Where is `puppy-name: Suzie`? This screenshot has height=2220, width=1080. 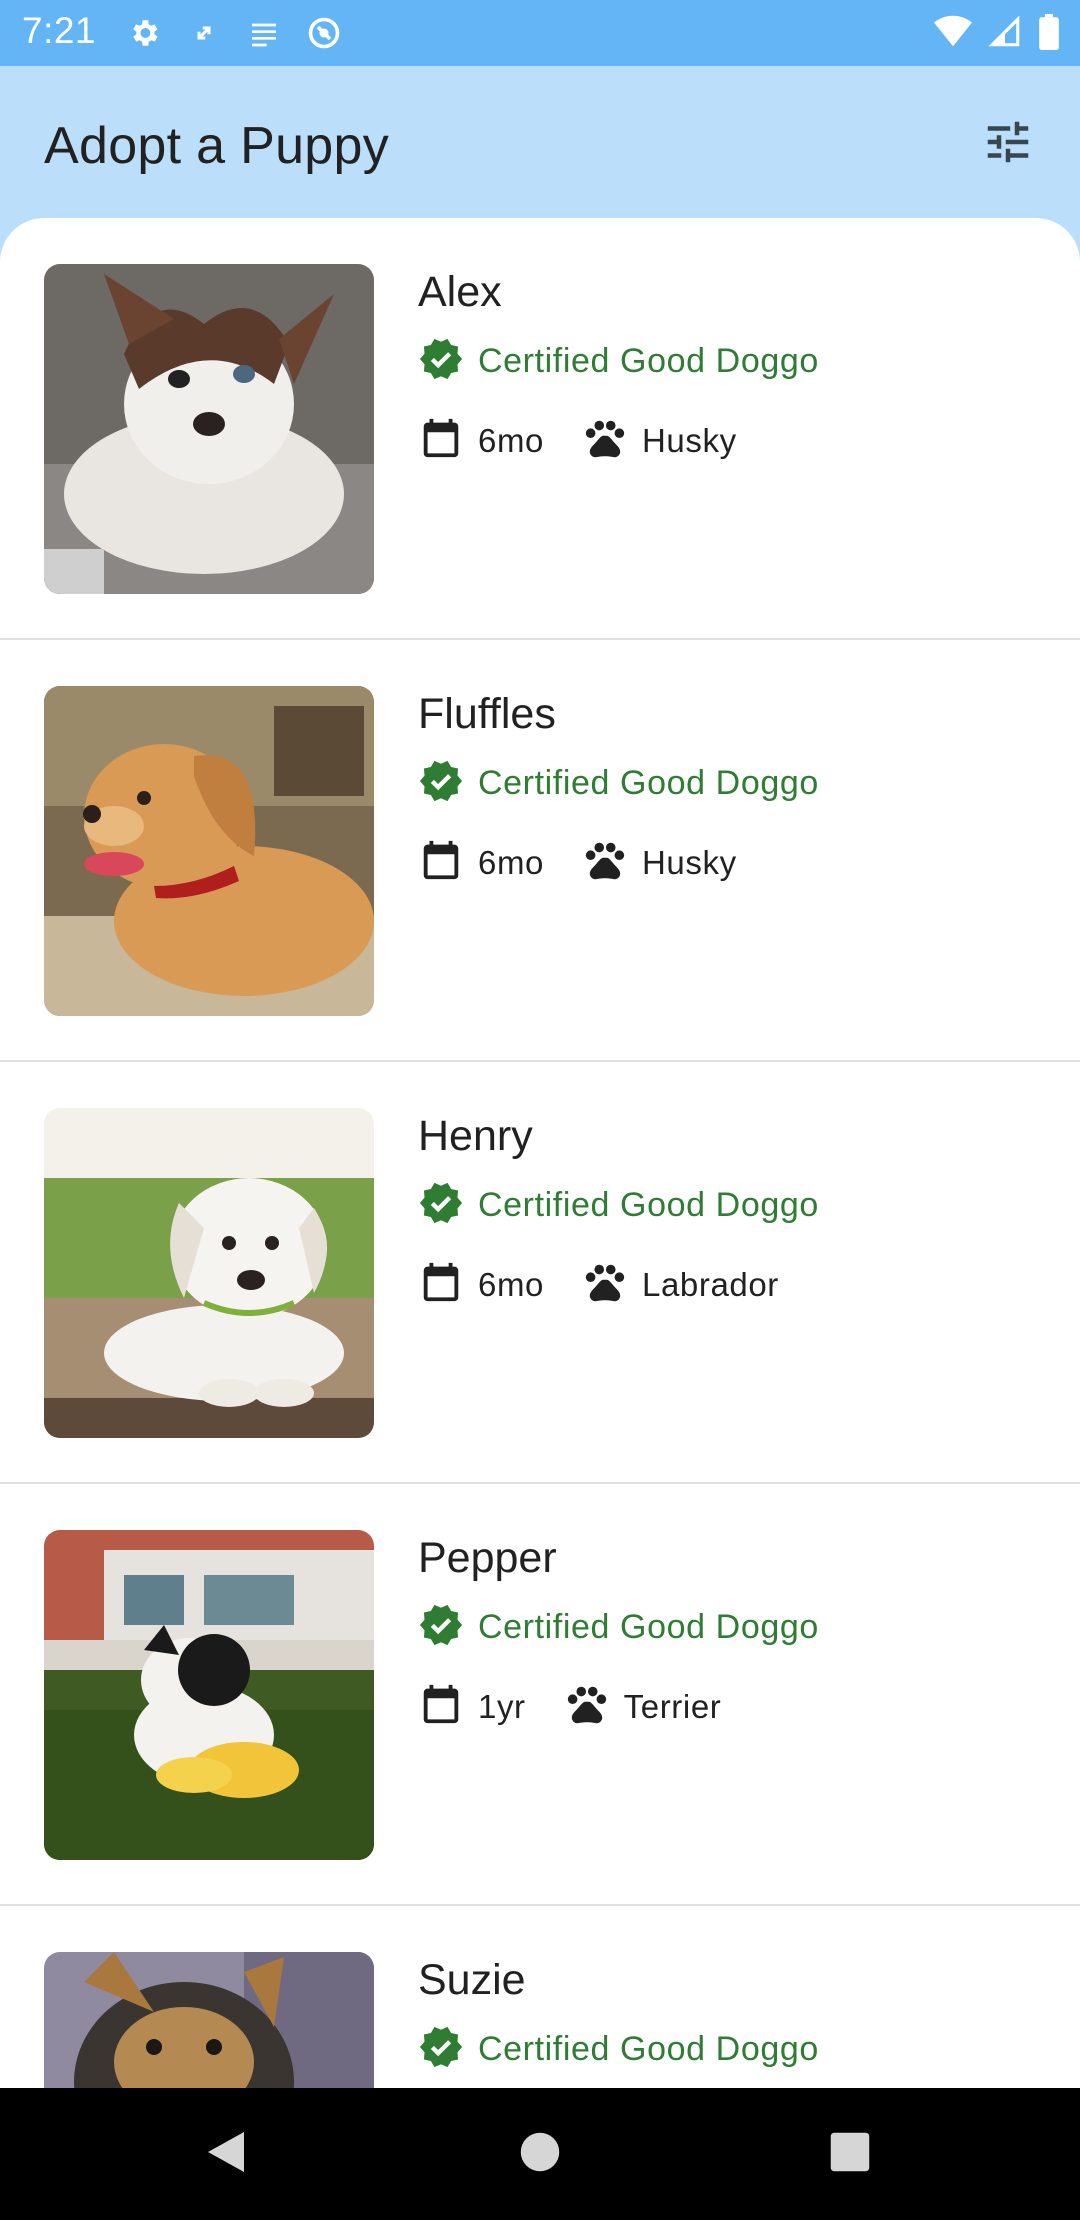
puppy-name: Suzie is located at coordinates (472, 1980).